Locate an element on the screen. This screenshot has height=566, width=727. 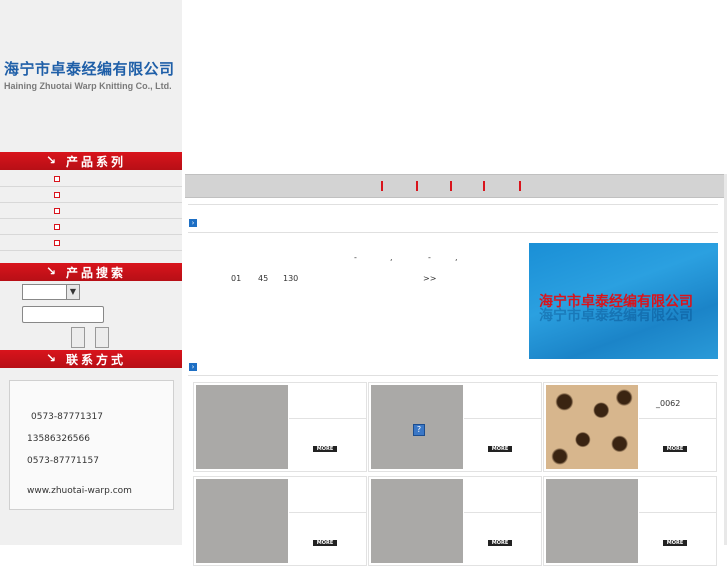
product-thumbnail-leopard is located at coordinates (592, 427).